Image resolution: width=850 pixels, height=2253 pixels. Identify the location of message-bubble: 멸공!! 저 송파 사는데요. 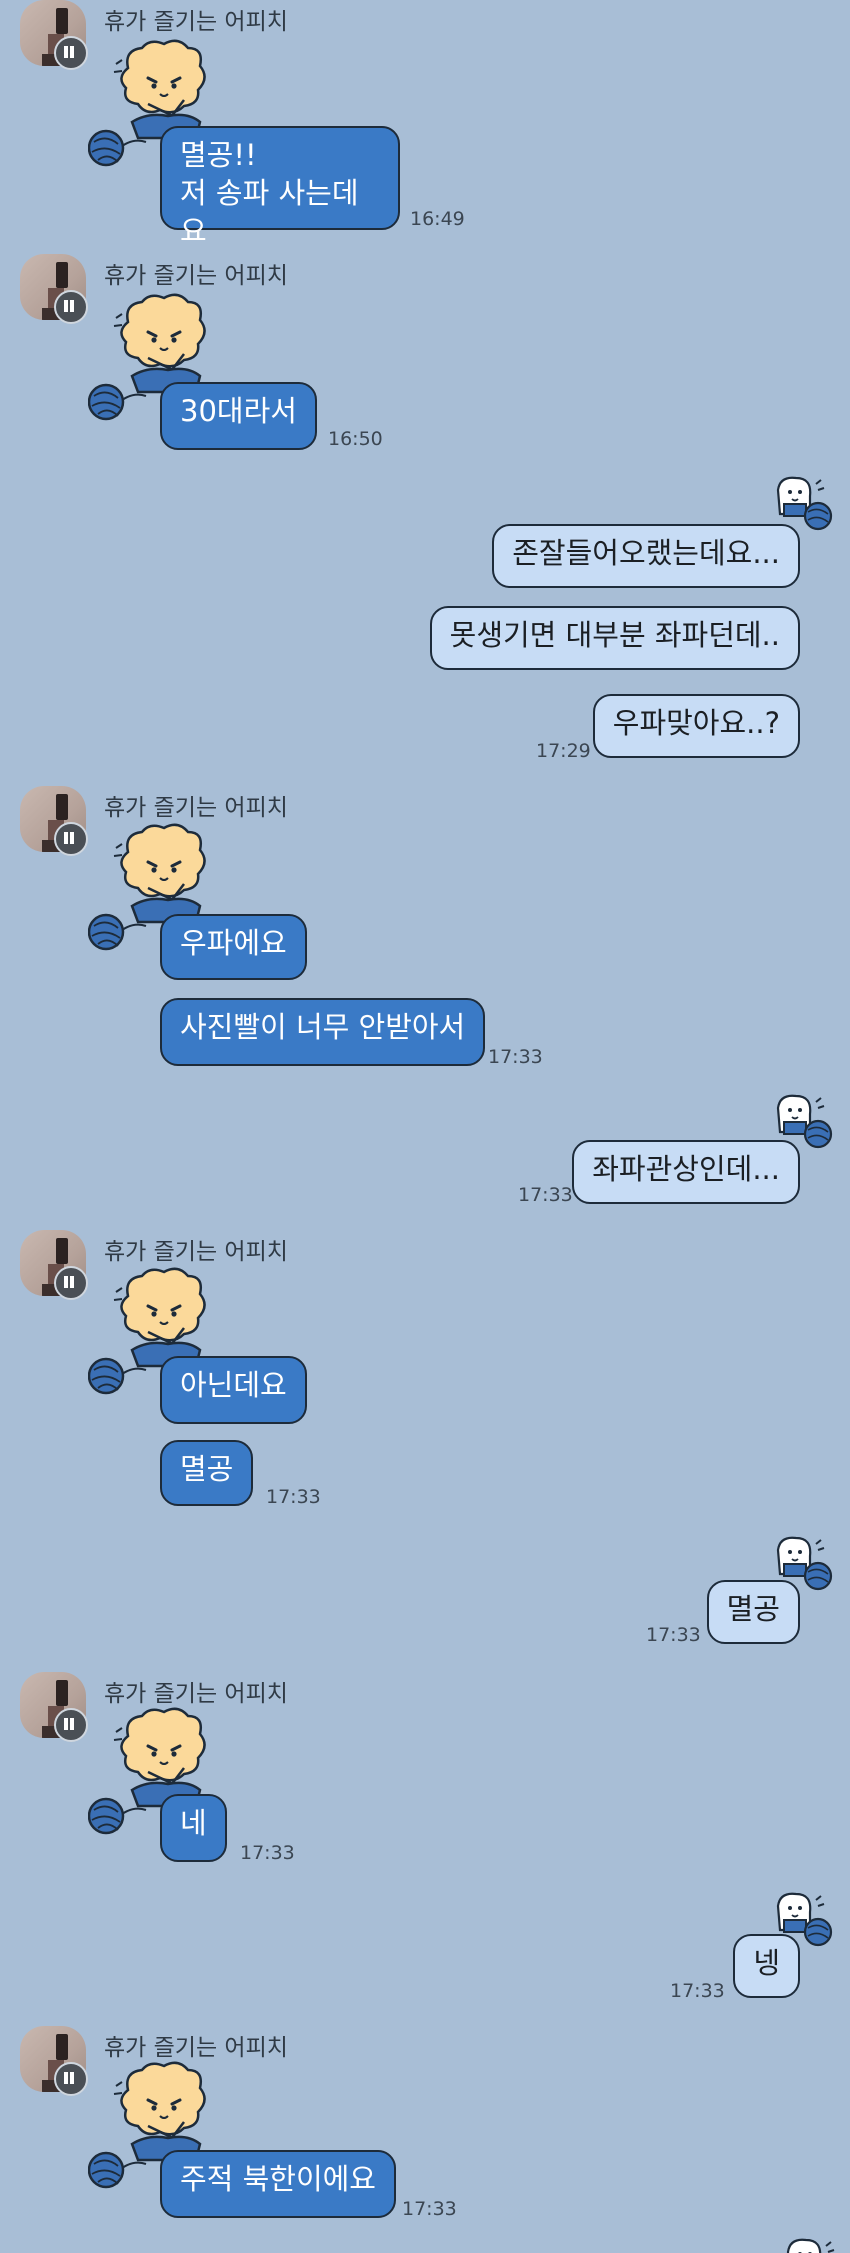
(280, 187).